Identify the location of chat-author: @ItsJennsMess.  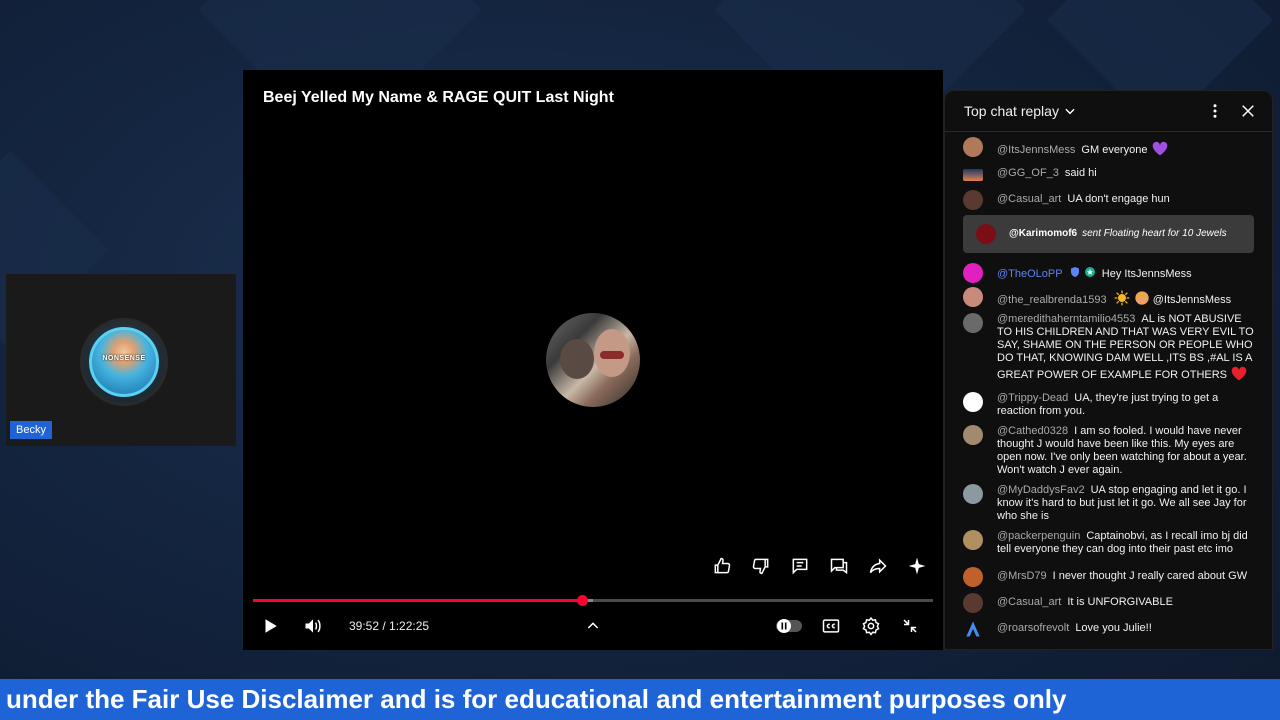
(1036, 150).